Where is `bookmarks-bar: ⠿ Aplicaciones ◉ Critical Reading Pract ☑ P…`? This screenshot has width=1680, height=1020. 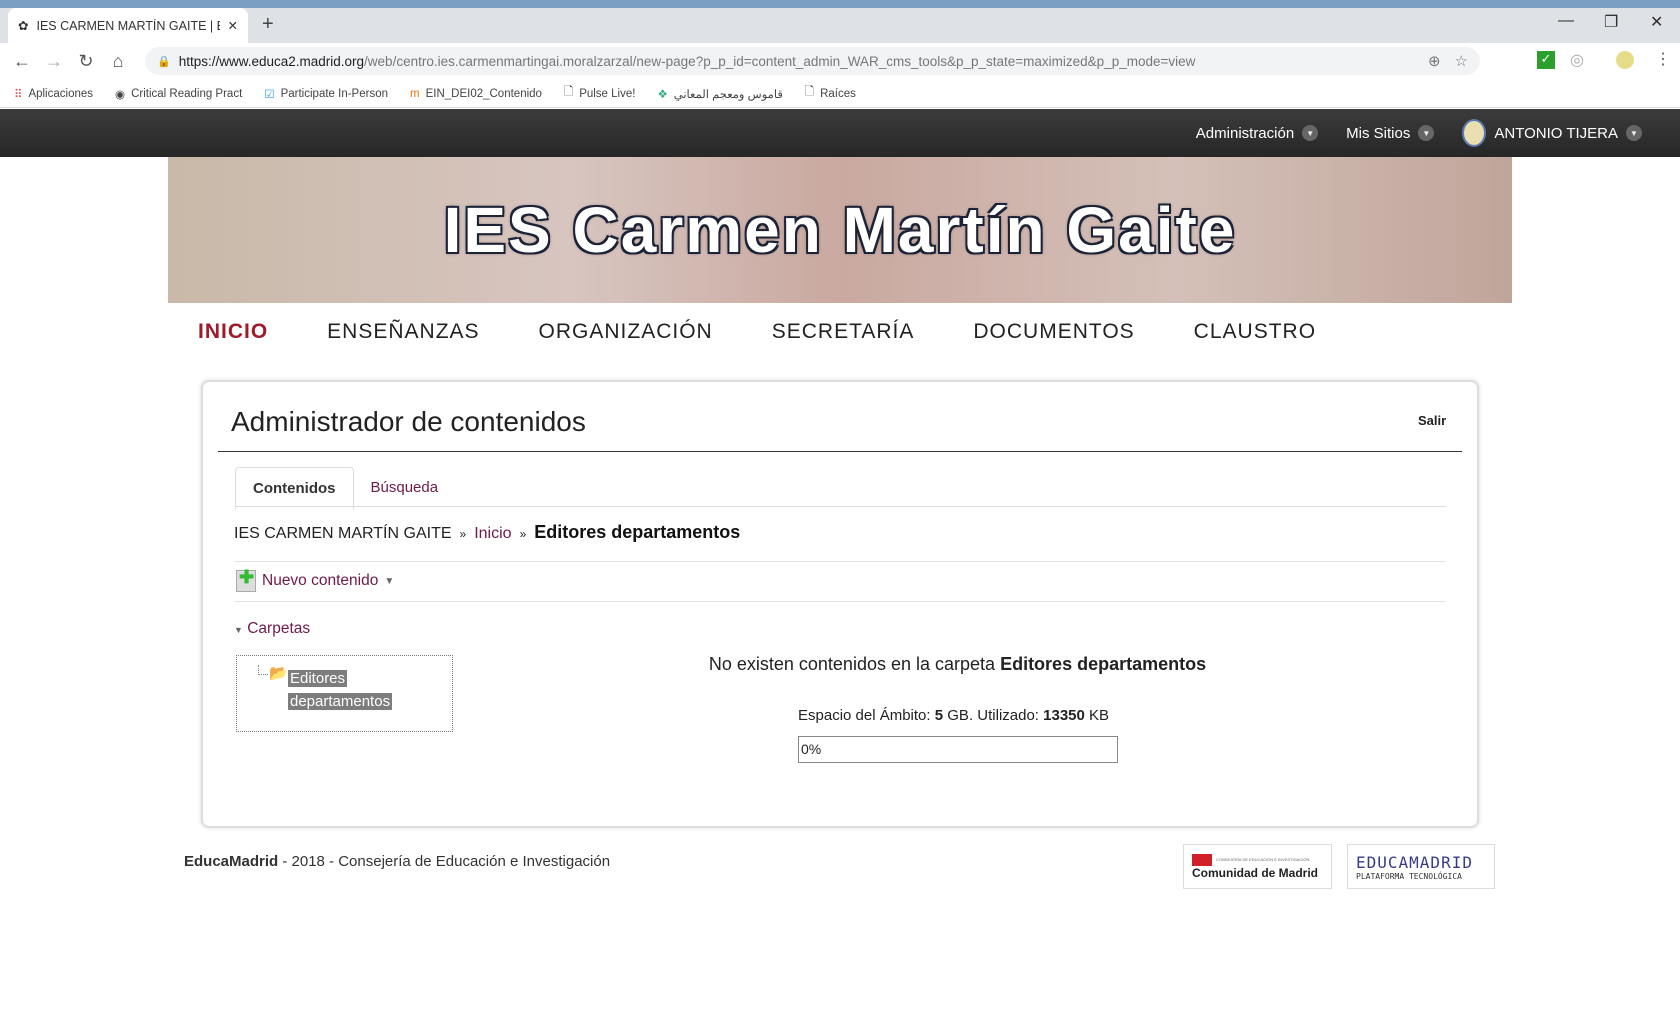 bookmarks-bar: ⠿ Aplicaciones ◉ Critical Reading Pract ☑ P… is located at coordinates (840, 94).